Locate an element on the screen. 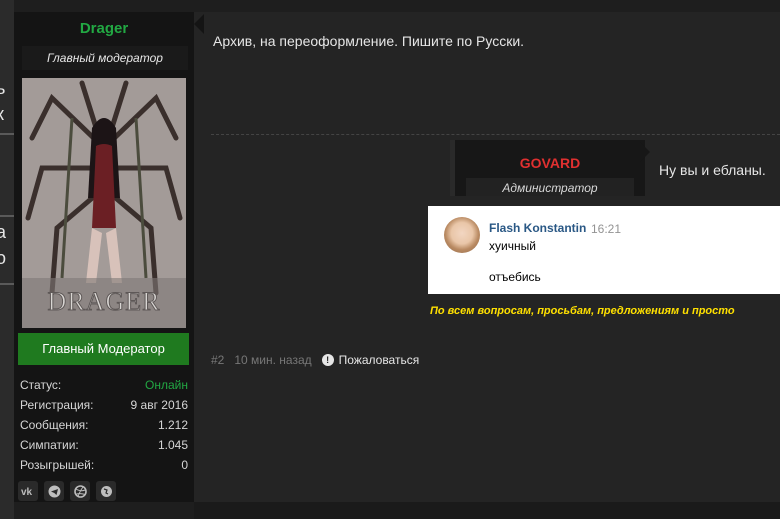 This screenshot has height=519, width=780. svg-text: vk is located at coordinates (27, 491).